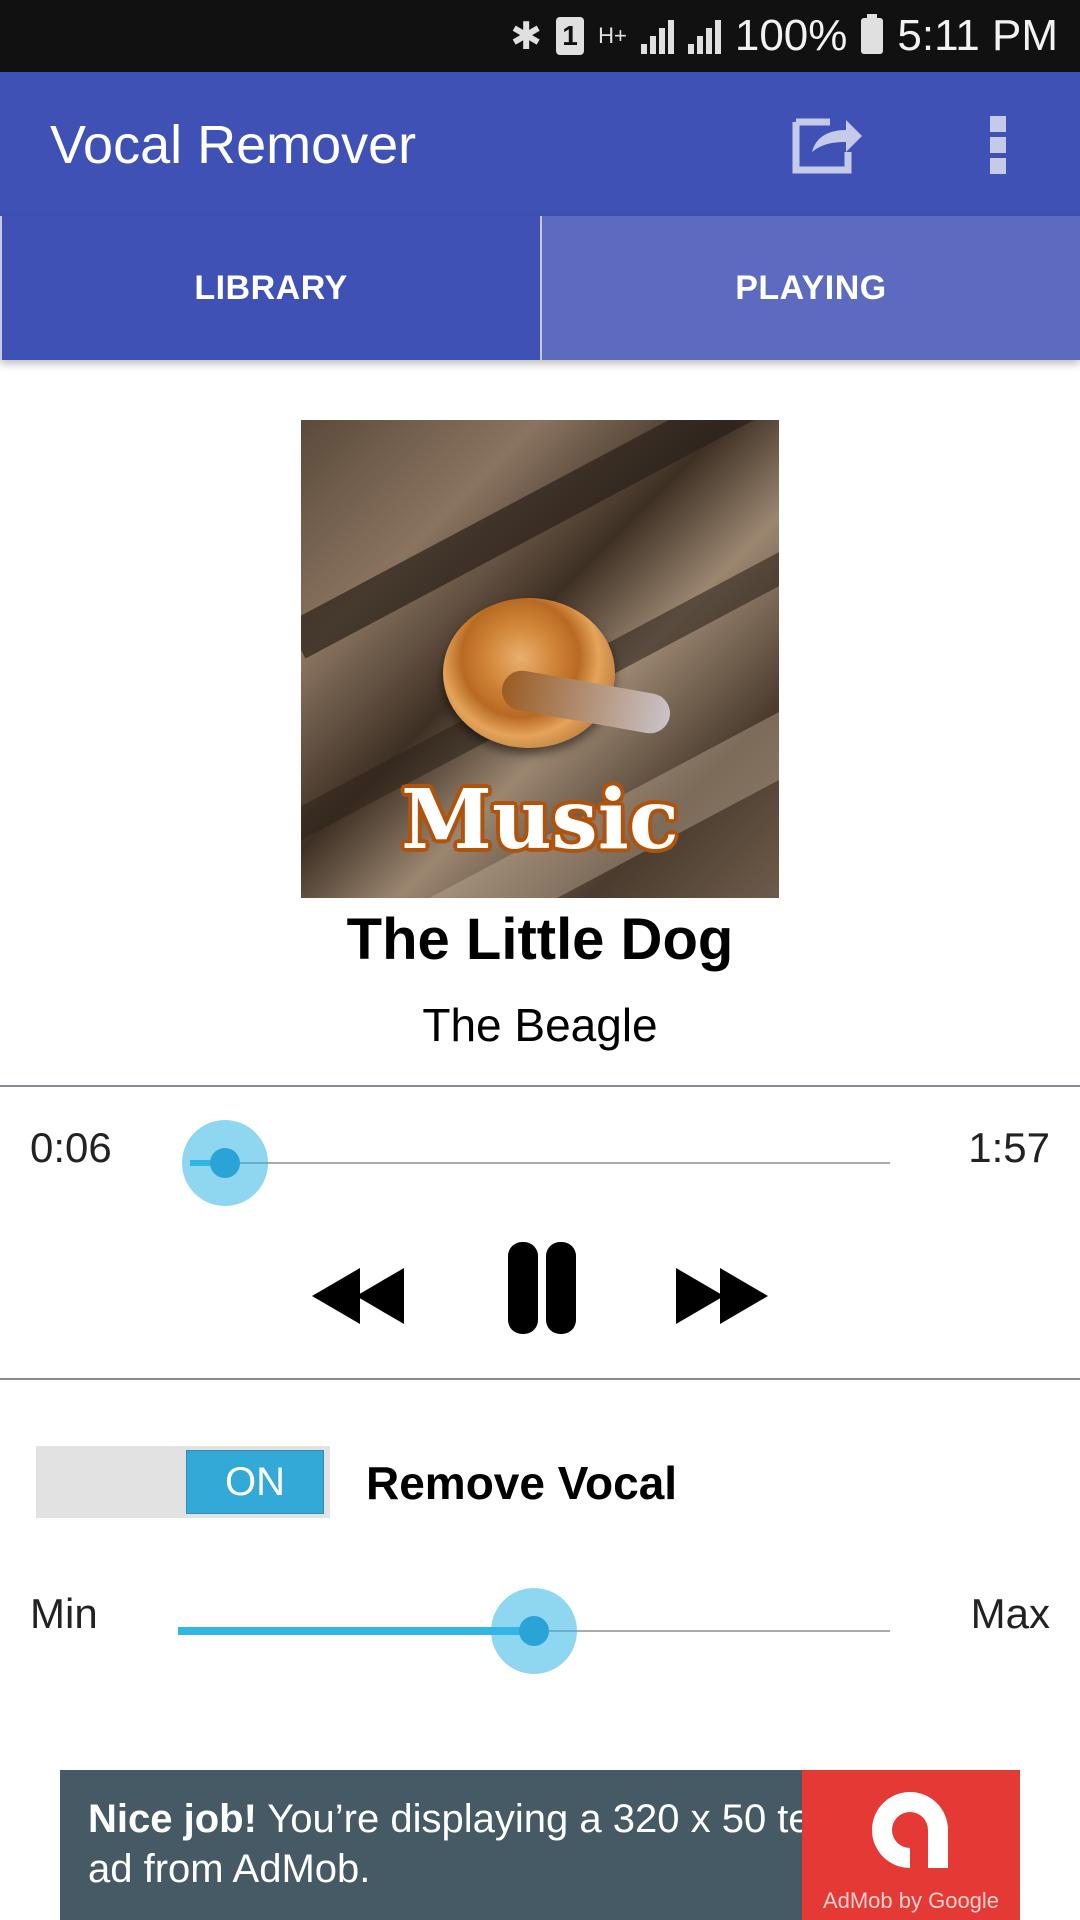 Image resolution: width=1080 pixels, height=1920 pixels. What do you see at coordinates (1009, 1147) in the screenshot?
I see `total-time: 1:57` at bounding box center [1009, 1147].